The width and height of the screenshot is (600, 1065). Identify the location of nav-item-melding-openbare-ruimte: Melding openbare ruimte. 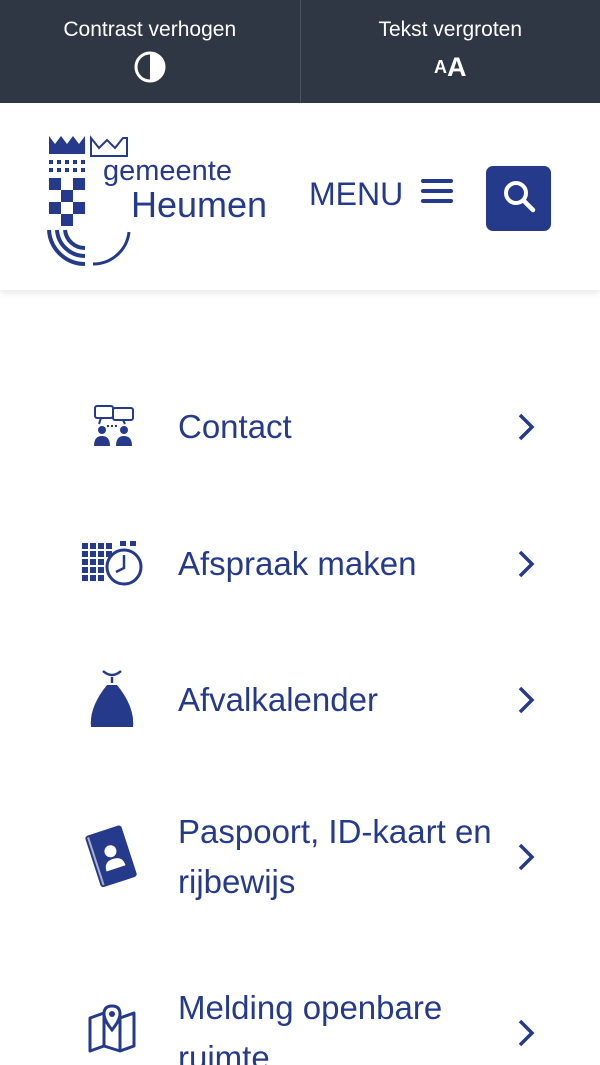
(300, 1024).